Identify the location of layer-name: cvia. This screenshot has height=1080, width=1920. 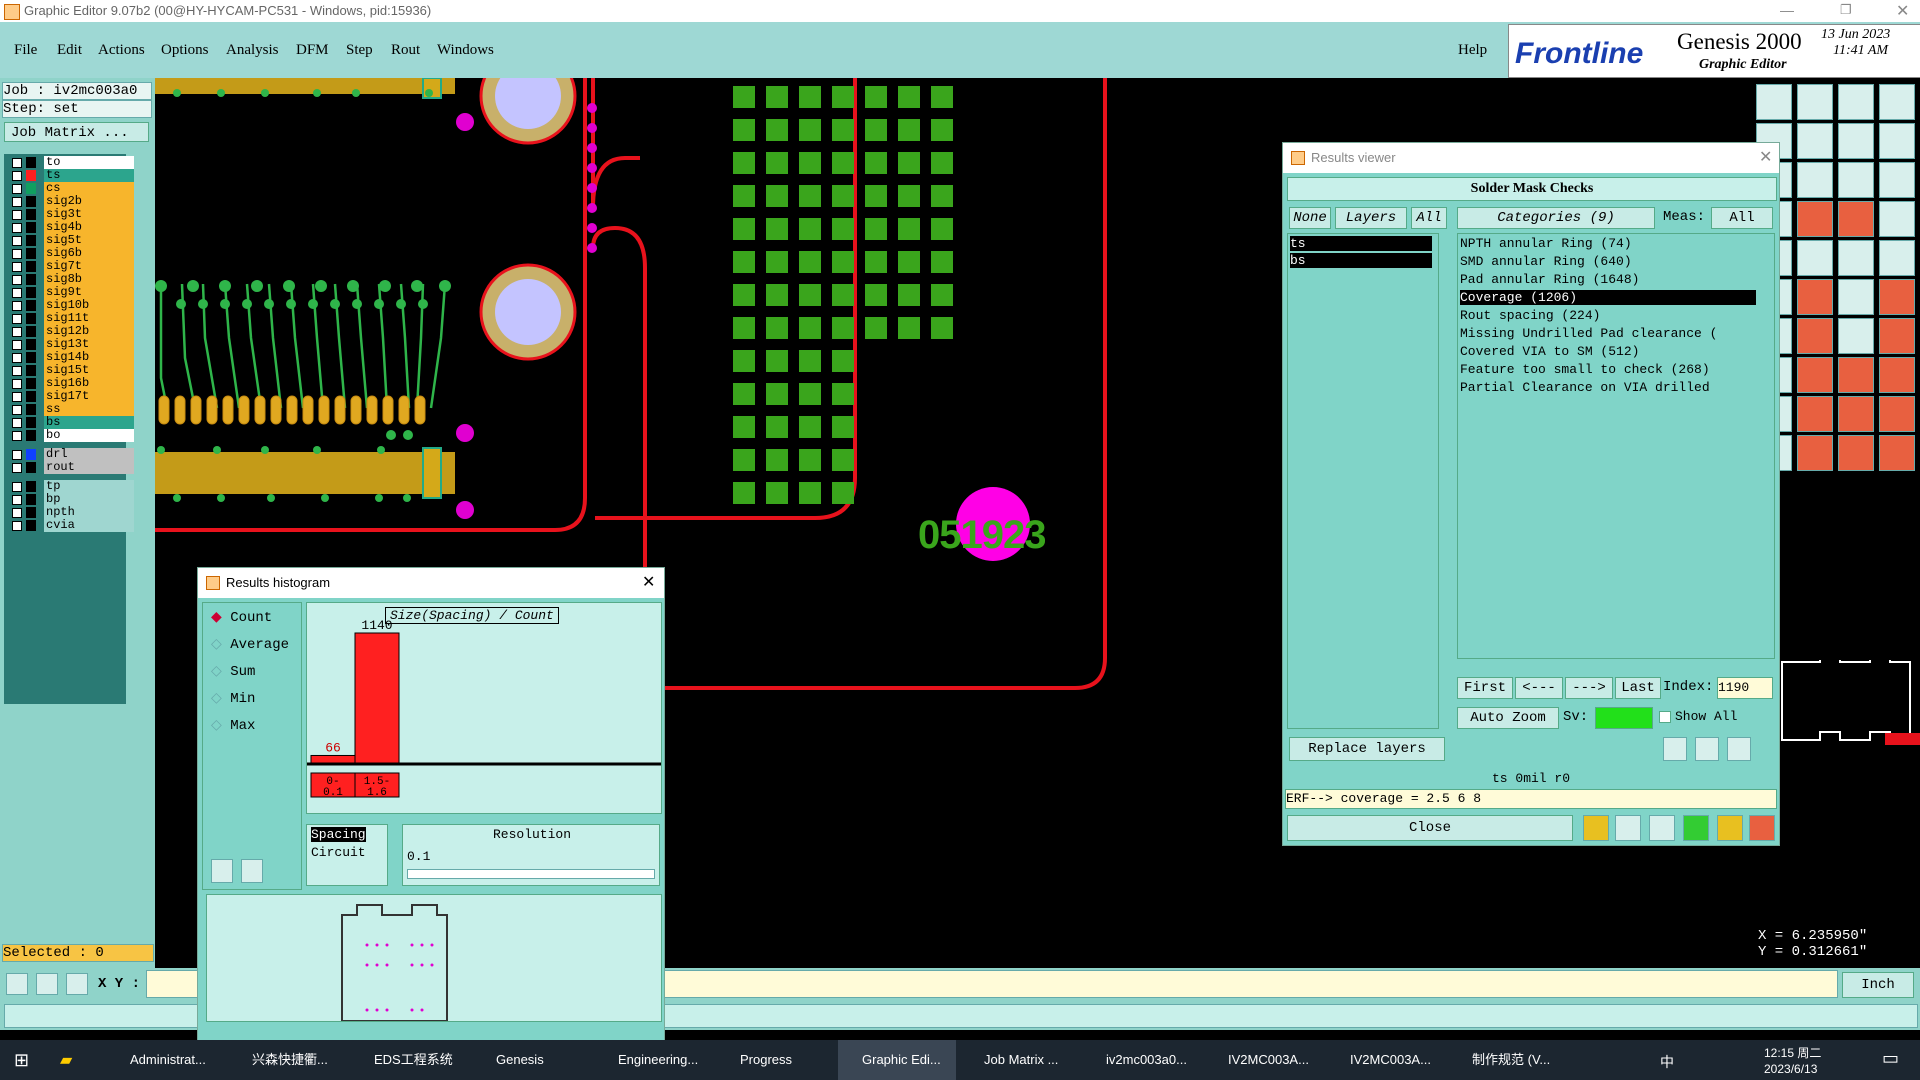
(89, 525).